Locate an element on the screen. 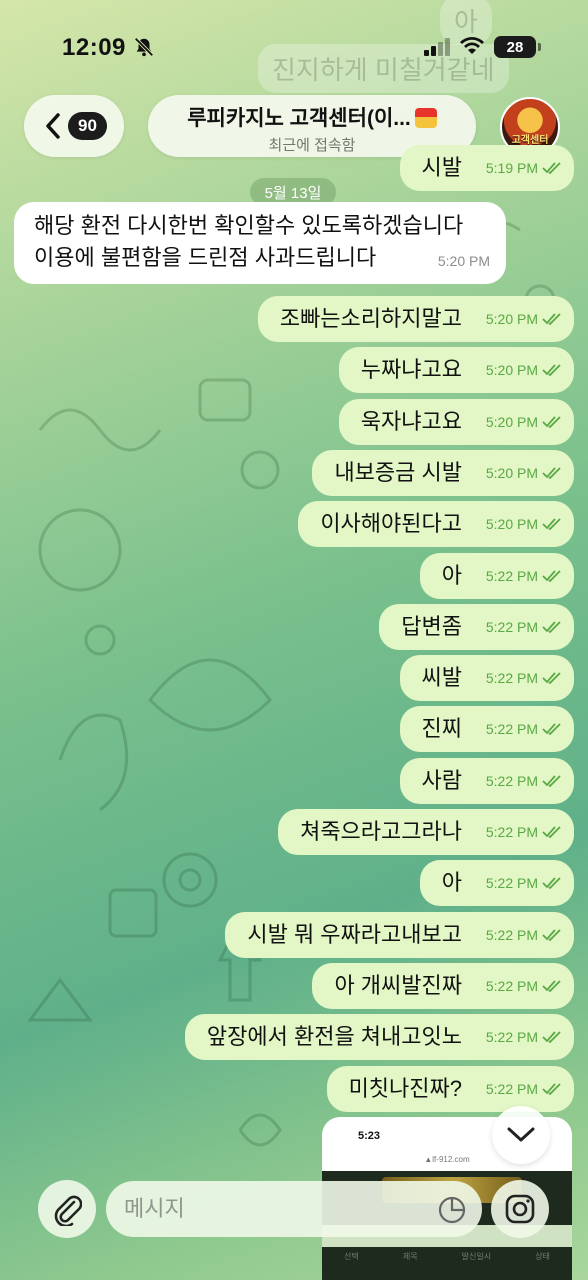 The image size is (588, 1280). signal-icon is located at coordinates (437, 47).